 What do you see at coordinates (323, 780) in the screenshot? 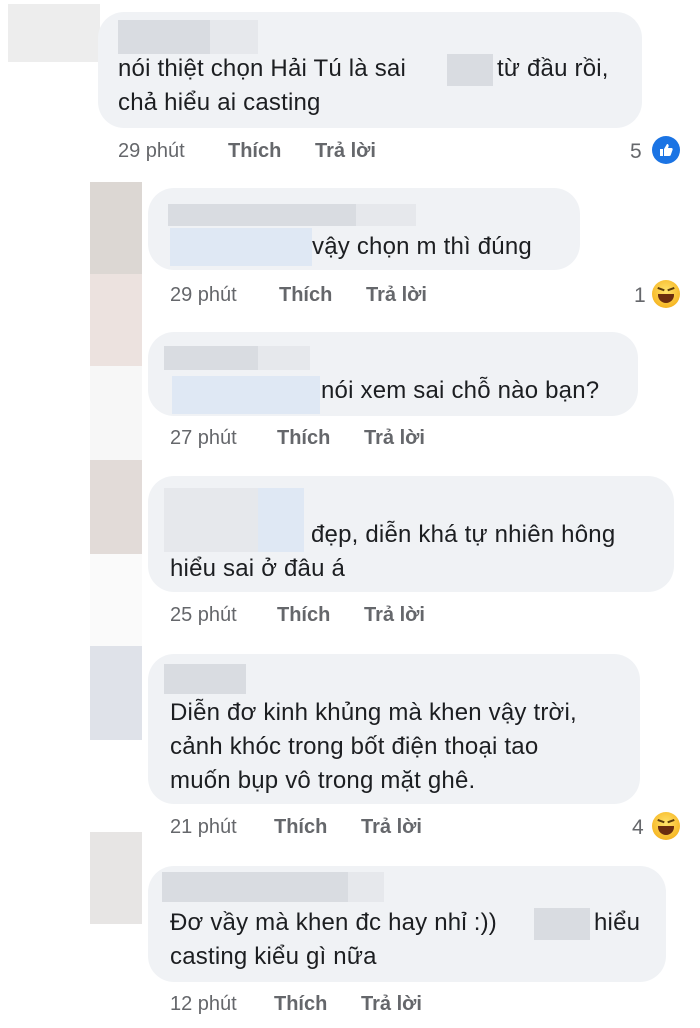
I see `comment-text: muốn bụp vô trong mặt ghê.` at bounding box center [323, 780].